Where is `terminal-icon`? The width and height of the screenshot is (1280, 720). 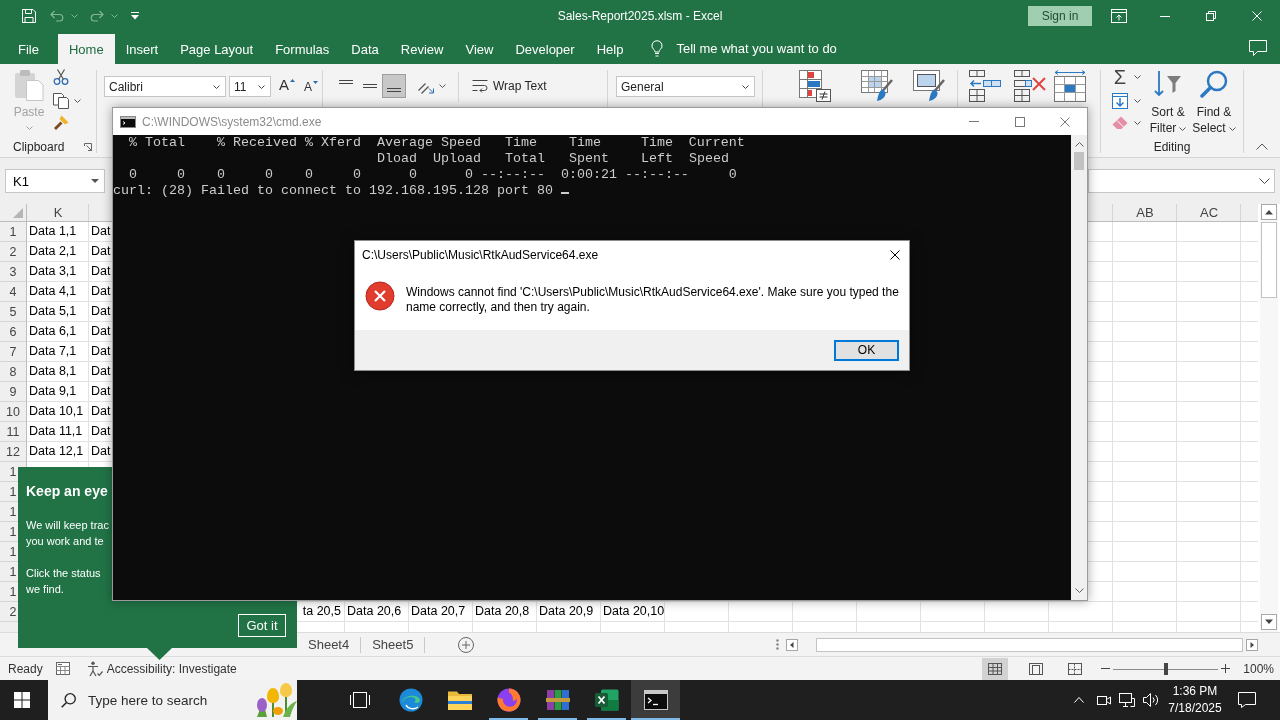
terminal-icon is located at coordinates (655, 700).